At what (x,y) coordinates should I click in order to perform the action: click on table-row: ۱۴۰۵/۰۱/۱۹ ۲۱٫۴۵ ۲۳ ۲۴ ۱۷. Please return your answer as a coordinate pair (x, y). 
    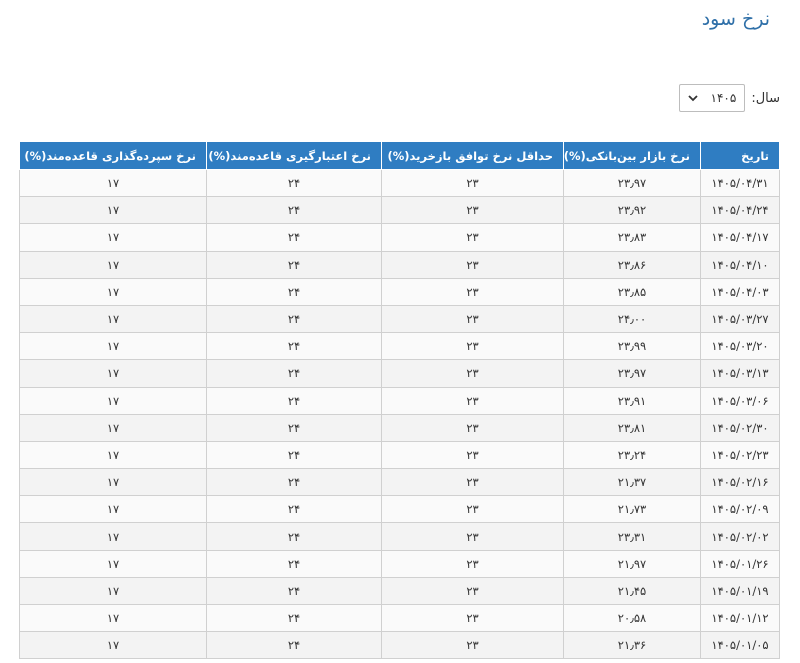
    Looking at the image, I should click on (399, 591).